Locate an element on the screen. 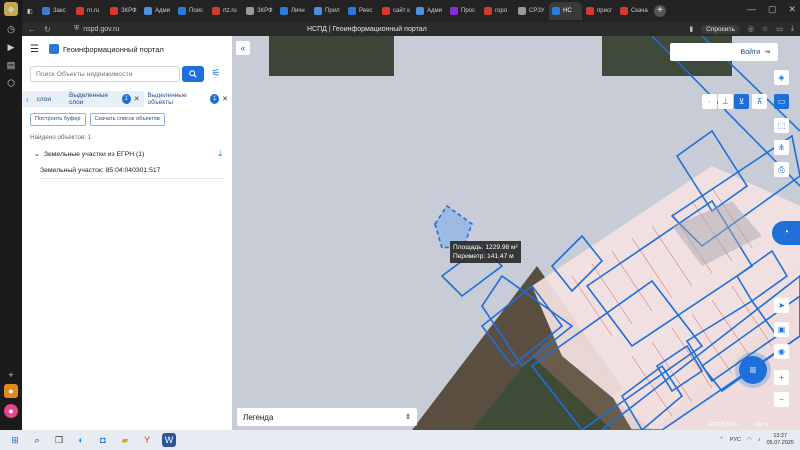  browser-tab: Прос is located at coordinates (463, 11).